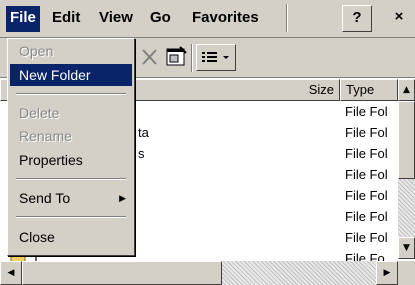 This screenshot has height=285, width=415. I want to click on menu-edit: Edit, so click(66, 19).